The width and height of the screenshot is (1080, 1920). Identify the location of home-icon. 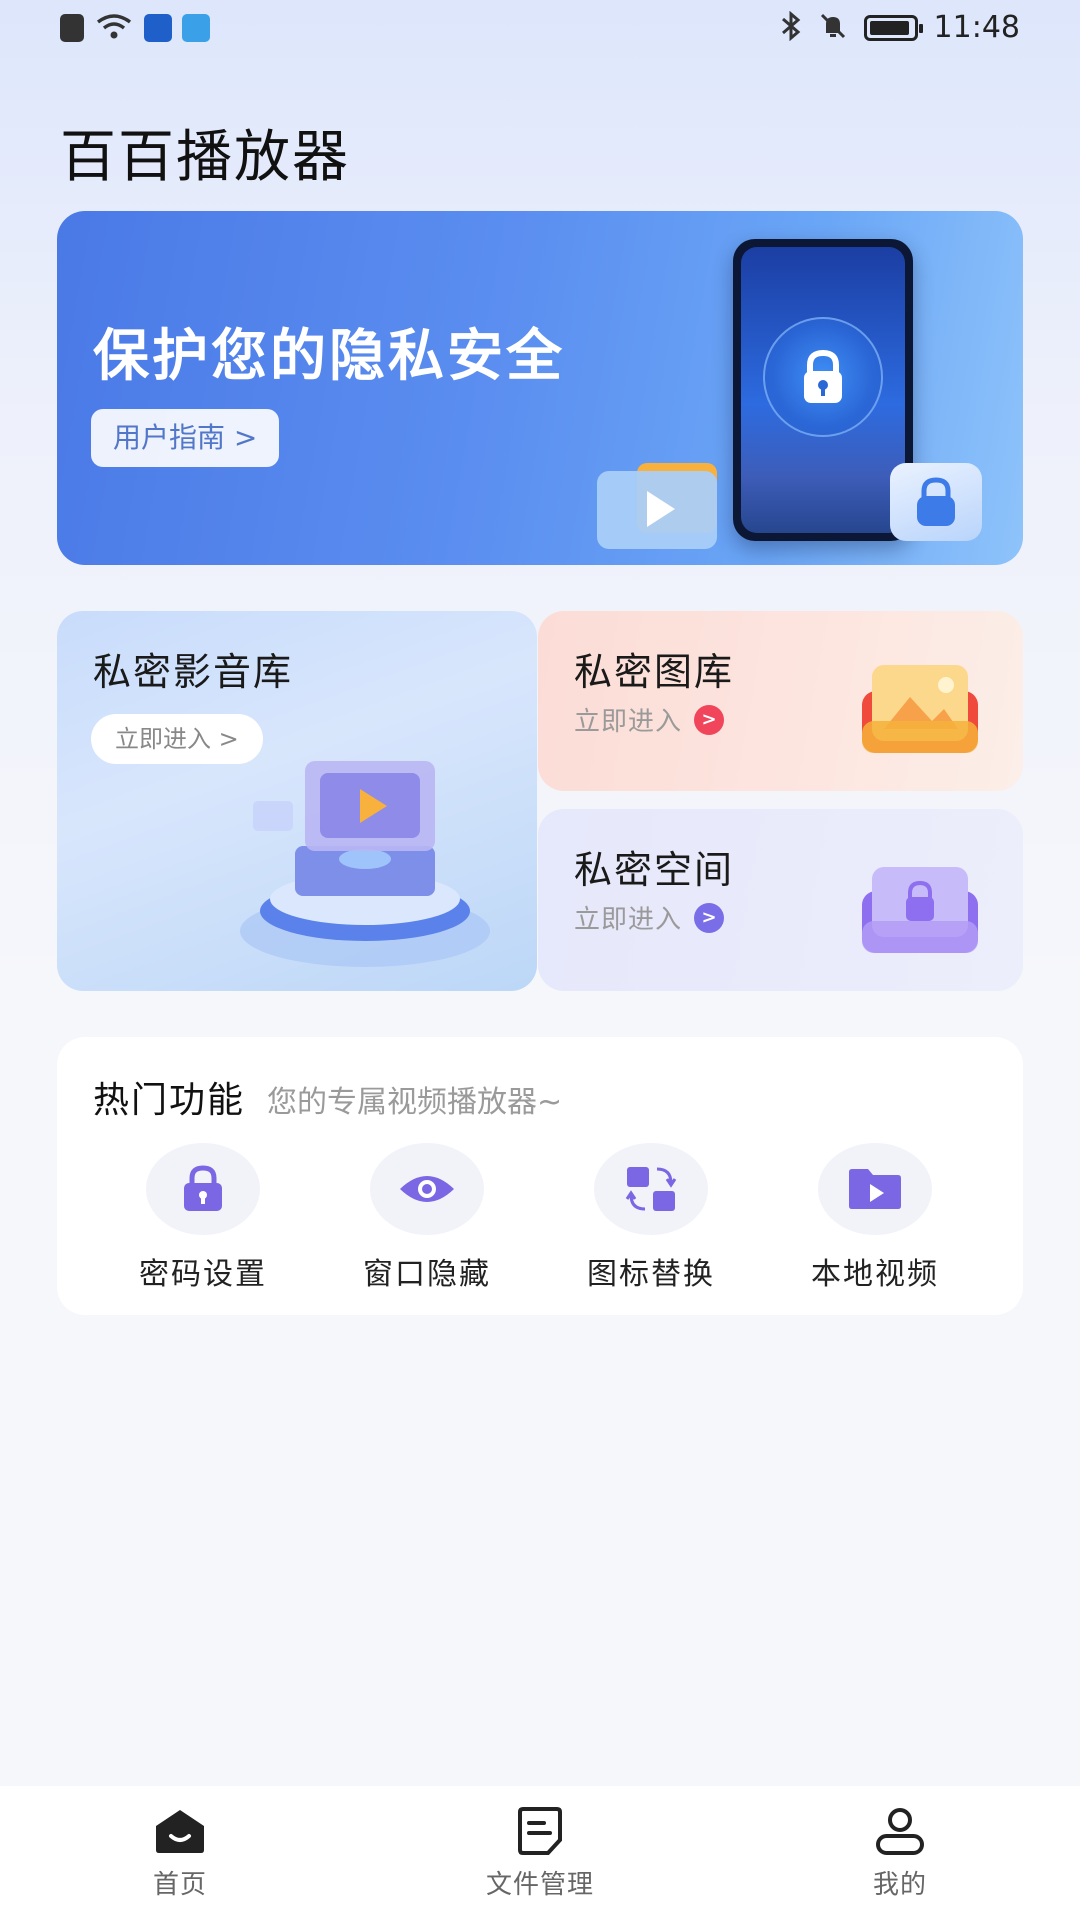
(180, 1831).